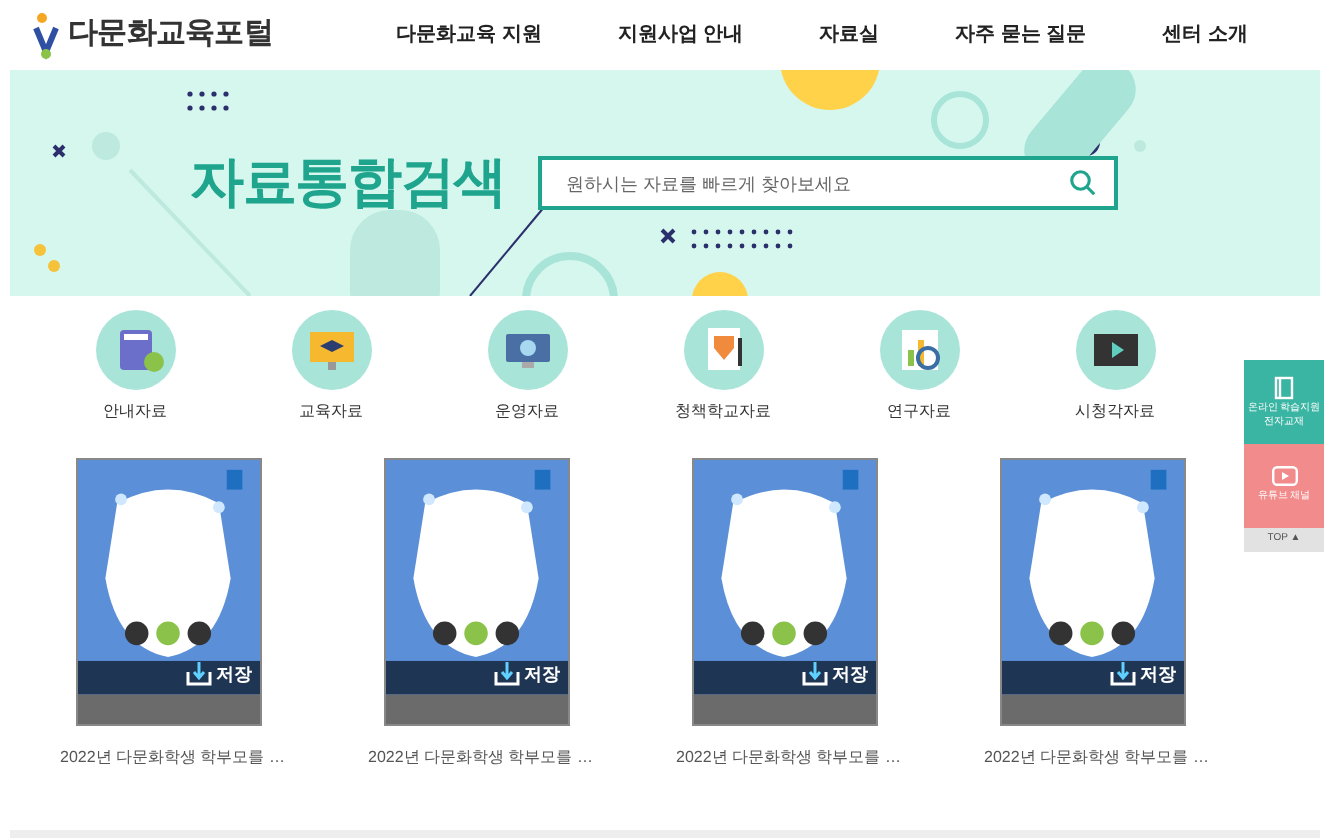 This screenshot has width=1330, height=838. Describe the element at coordinates (1115, 350) in the screenshot. I see `video-icon` at that location.